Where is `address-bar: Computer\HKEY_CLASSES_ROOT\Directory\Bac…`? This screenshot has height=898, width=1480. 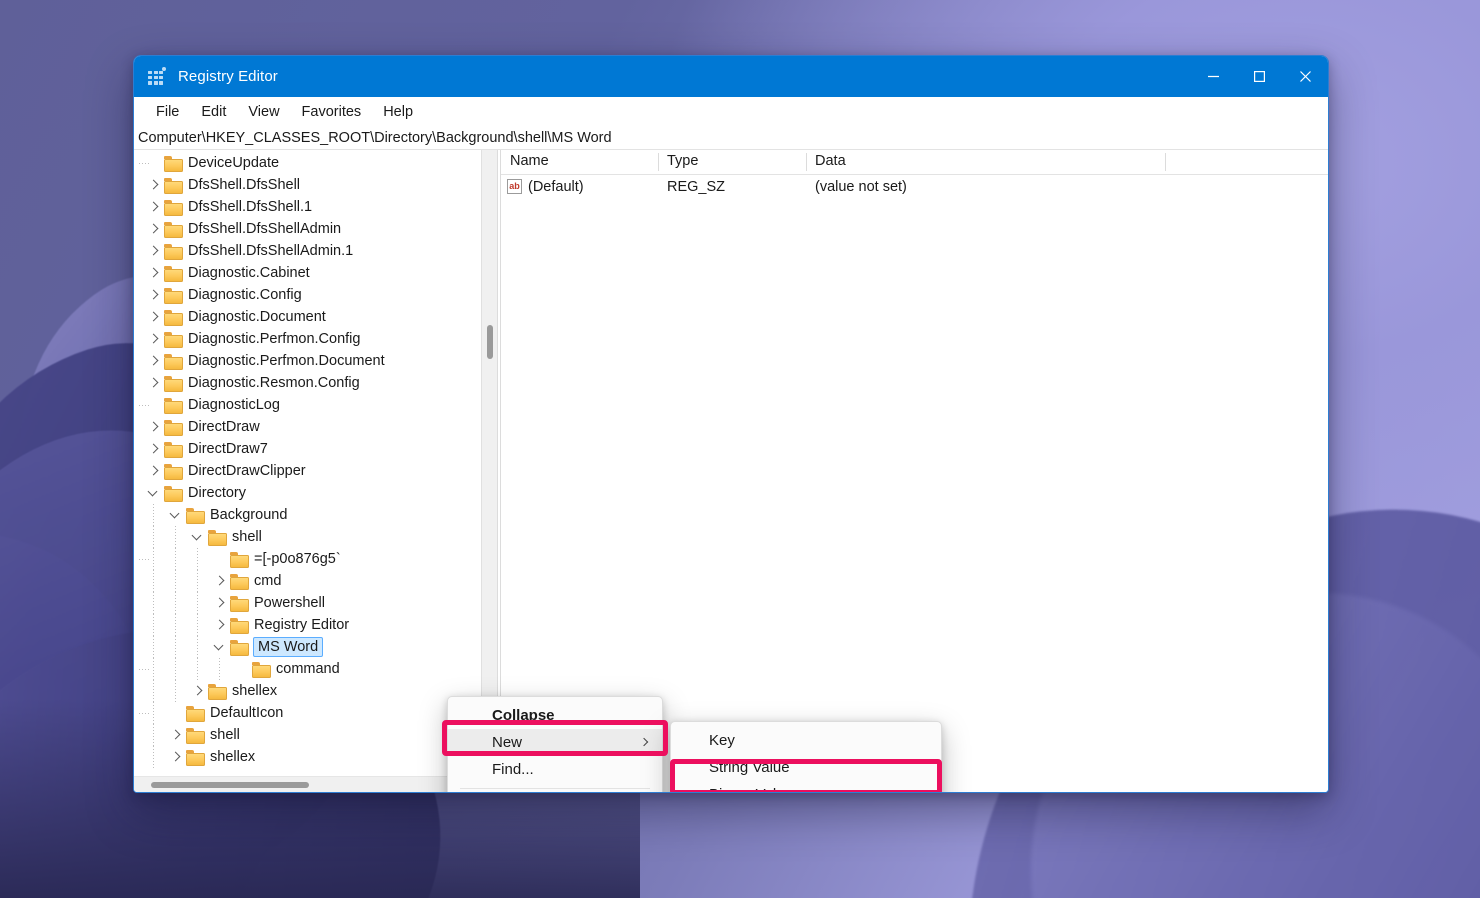 address-bar: Computer\HKEY_CLASSES_ROOT\Directory\Bac… is located at coordinates (731, 138).